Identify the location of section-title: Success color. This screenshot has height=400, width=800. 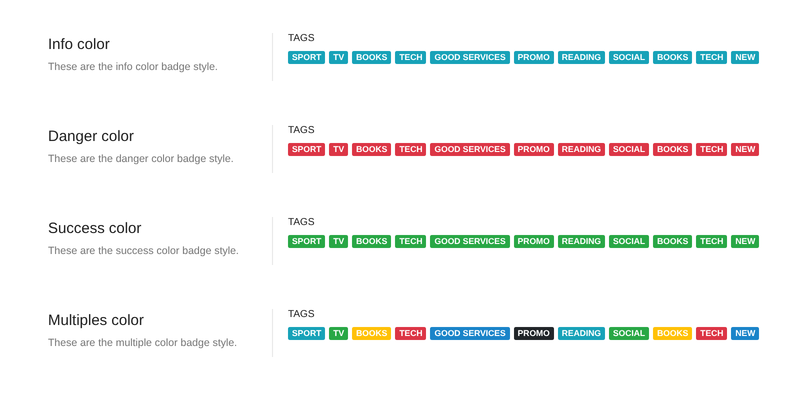
(95, 228).